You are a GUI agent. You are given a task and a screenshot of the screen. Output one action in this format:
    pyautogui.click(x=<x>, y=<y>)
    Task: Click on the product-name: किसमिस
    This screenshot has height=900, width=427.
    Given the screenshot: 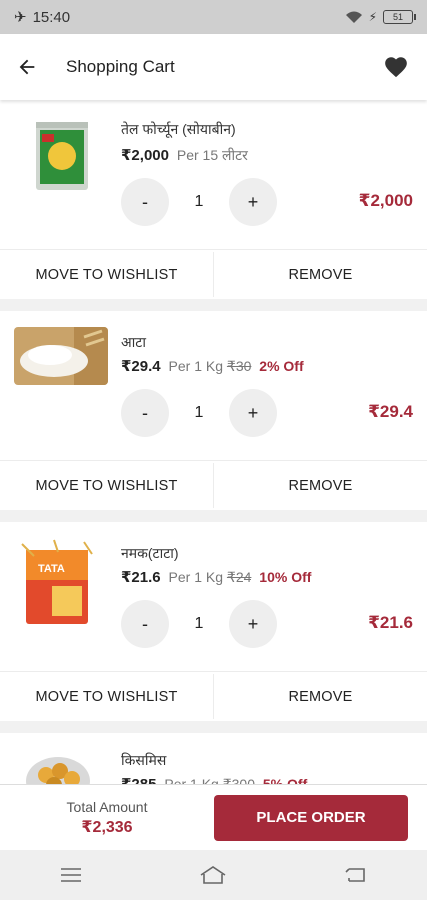 What is the action you would take?
    pyautogui.click(x=144, y=760)
    